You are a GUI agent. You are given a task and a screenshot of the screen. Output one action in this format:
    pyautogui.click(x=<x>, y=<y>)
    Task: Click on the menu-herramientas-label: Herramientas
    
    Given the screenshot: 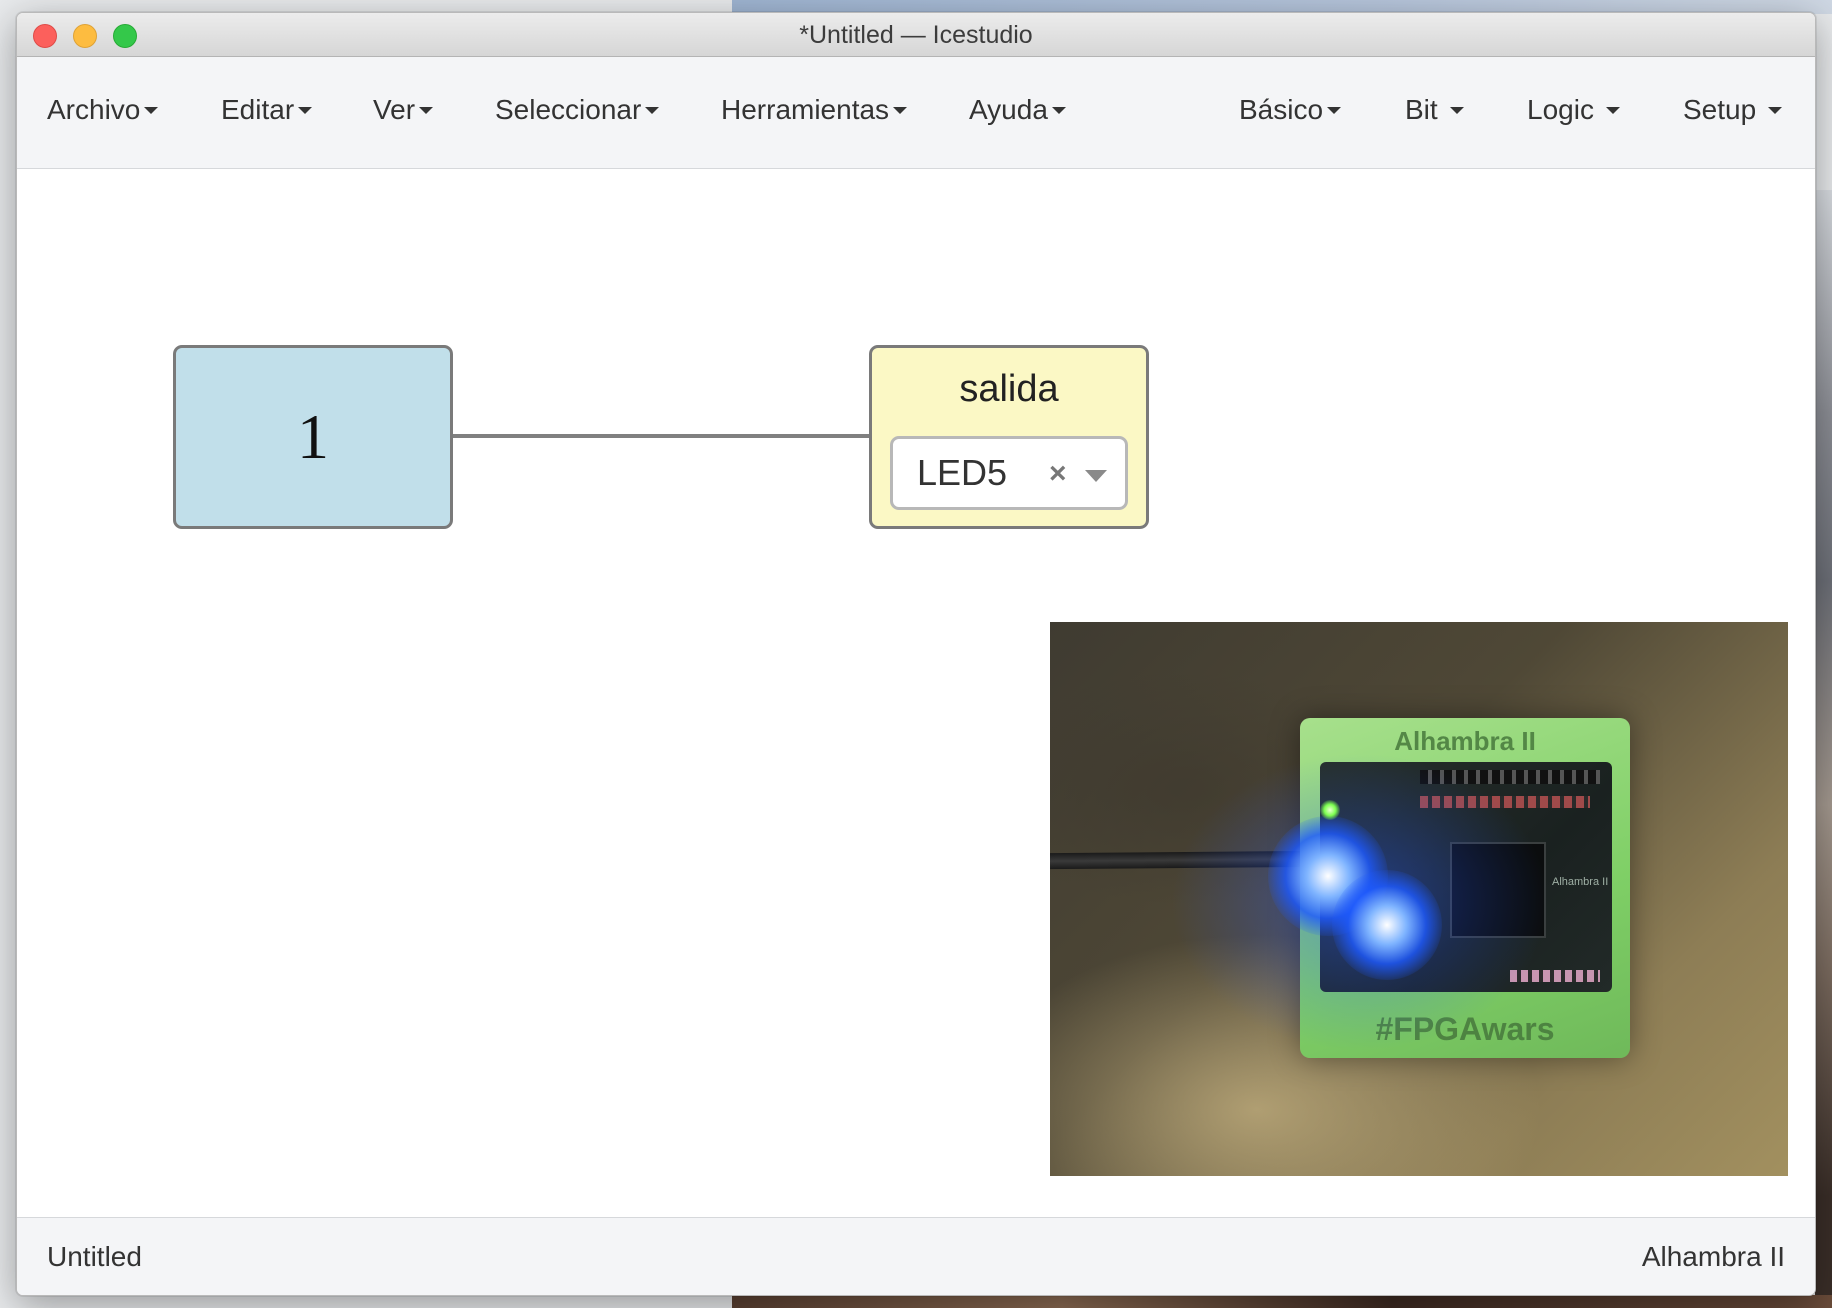 What is the action you would take?
    pyautogui.click(x=805, y=109)
    